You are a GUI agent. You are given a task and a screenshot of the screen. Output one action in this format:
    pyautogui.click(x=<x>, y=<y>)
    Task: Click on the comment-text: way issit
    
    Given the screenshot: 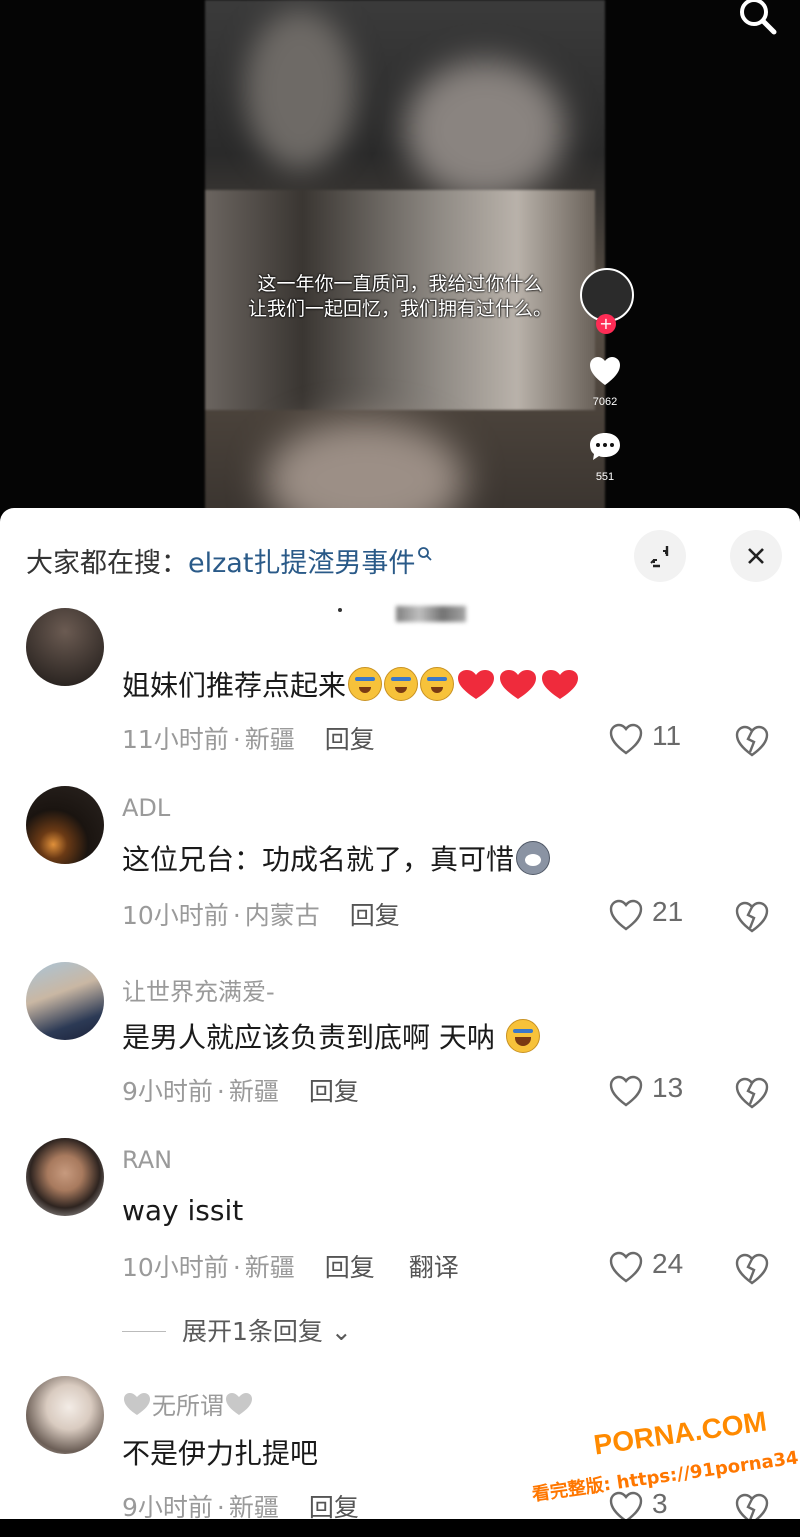 What is the action you would take?
    pyautogui.click(x=183, y=1210)
    